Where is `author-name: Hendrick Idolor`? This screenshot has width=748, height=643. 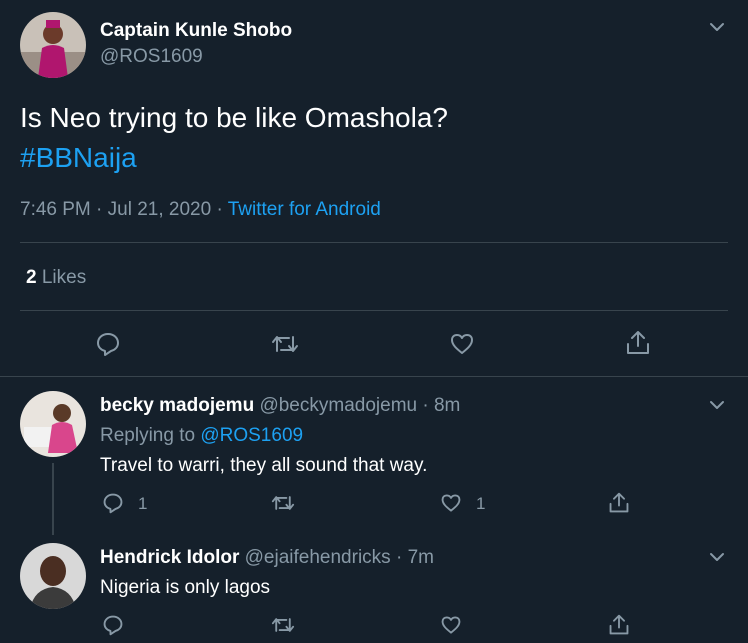
author-name: Hendrick Idolor is located at coordinates (169, 557).